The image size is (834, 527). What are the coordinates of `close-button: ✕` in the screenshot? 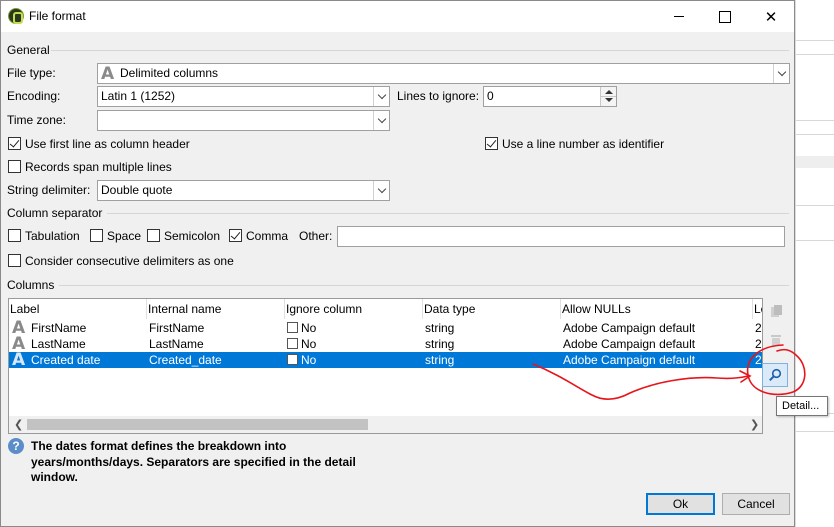 It's located at (771, 16).